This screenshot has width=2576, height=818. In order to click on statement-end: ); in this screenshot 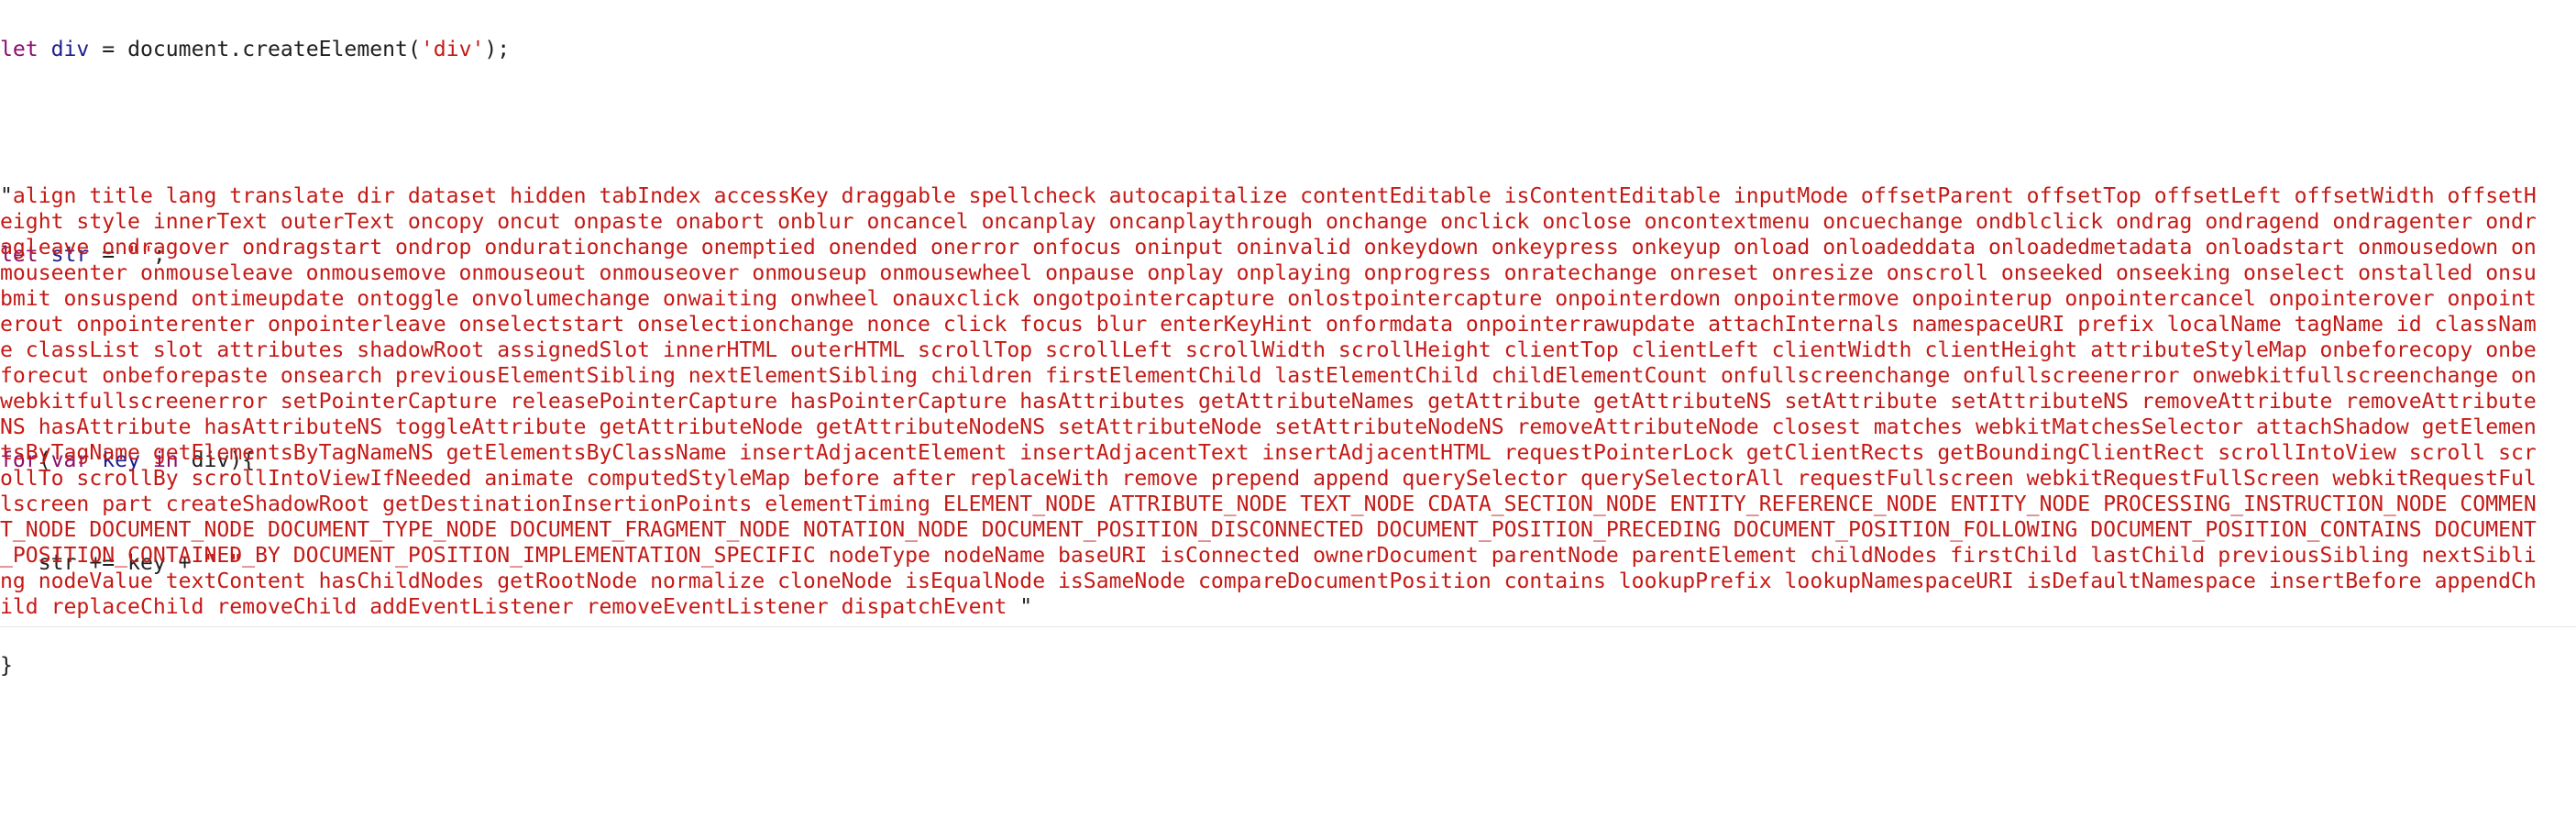, I will do `click(497, 49)`.